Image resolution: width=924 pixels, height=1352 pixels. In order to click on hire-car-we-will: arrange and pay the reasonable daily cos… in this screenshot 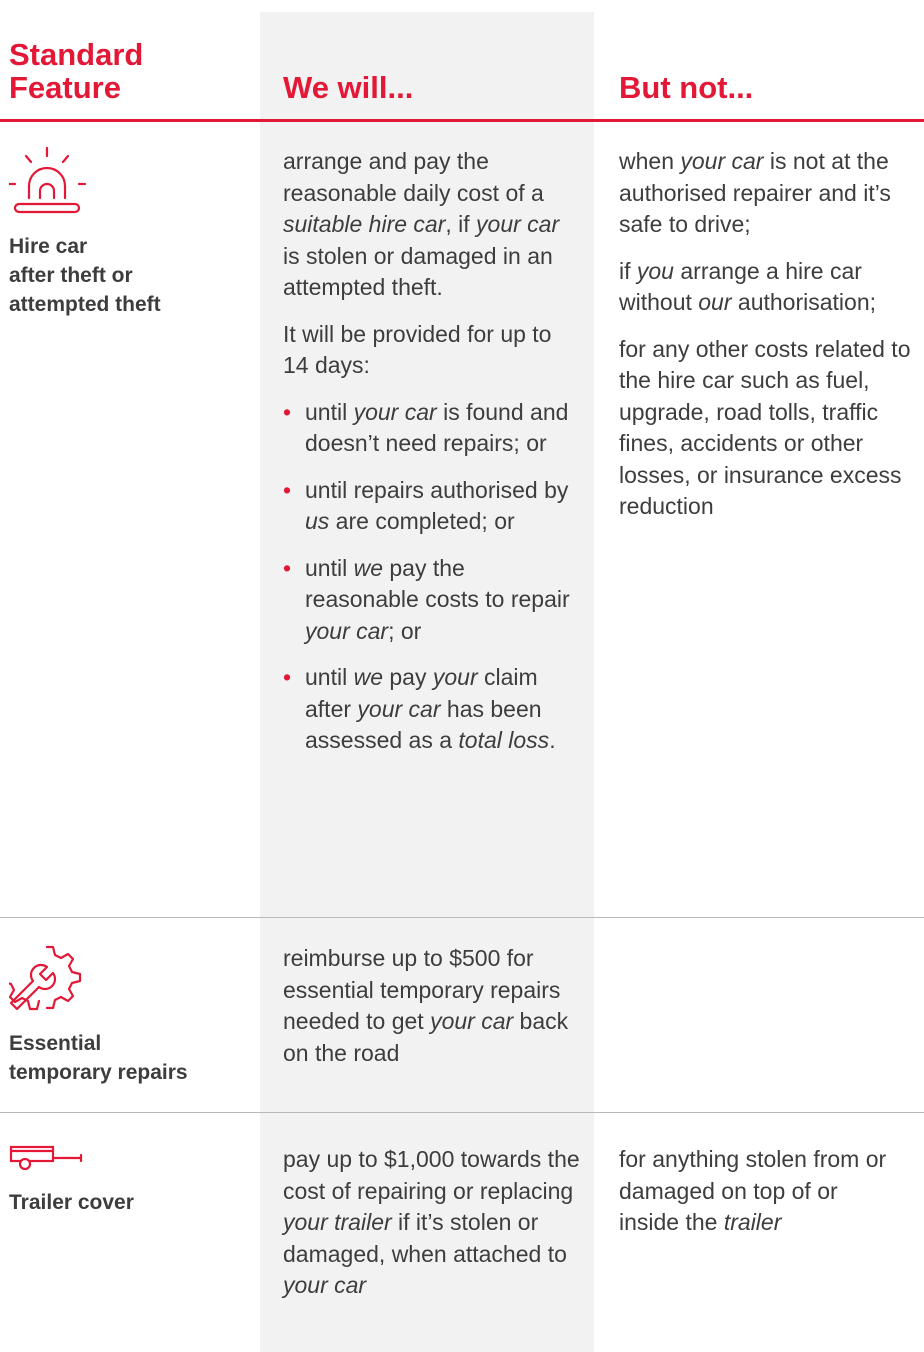, I will do `click(428, 459)`.